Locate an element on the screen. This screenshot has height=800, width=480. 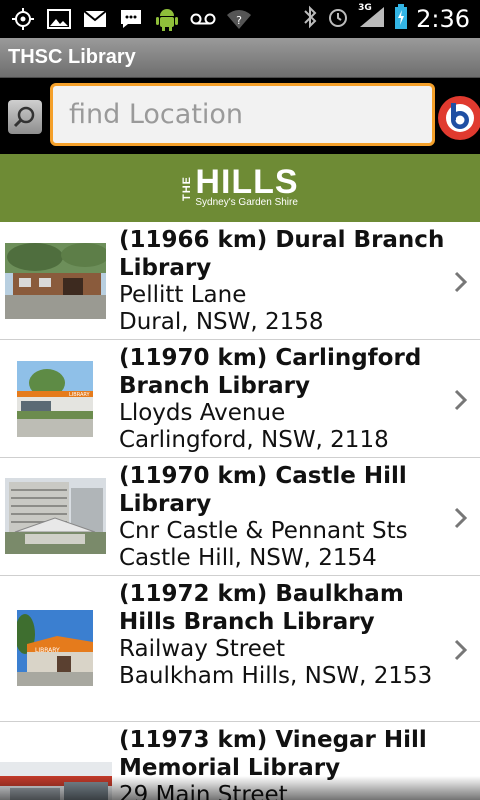
signal-icon: 3G is located at coordinates (372, 18).